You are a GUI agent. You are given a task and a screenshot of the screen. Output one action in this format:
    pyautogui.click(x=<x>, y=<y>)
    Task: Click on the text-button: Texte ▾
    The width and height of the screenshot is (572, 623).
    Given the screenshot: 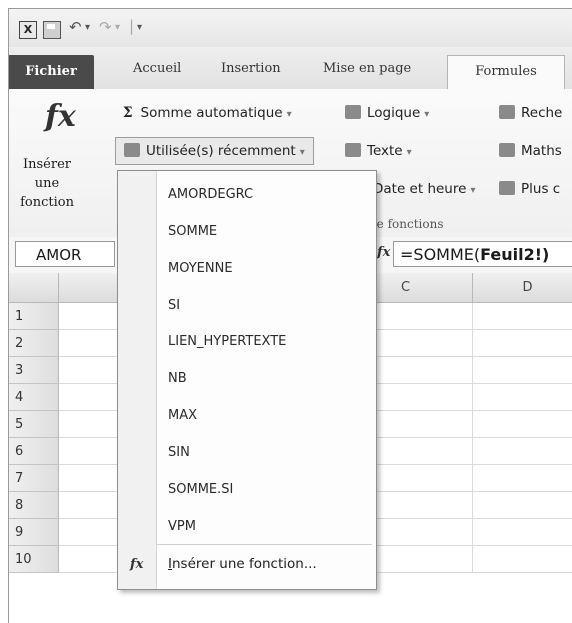 What is the action you would take?
    pyautogui.click(x=378, y=151)
    